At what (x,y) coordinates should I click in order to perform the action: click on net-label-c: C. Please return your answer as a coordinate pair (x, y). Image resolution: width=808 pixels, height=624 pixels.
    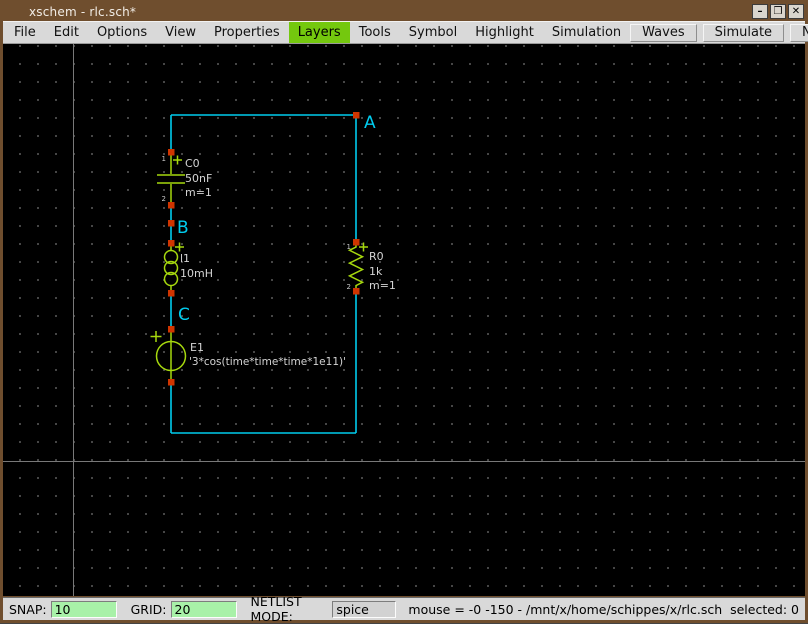
    Looking at the image, I should click on (184, 315).